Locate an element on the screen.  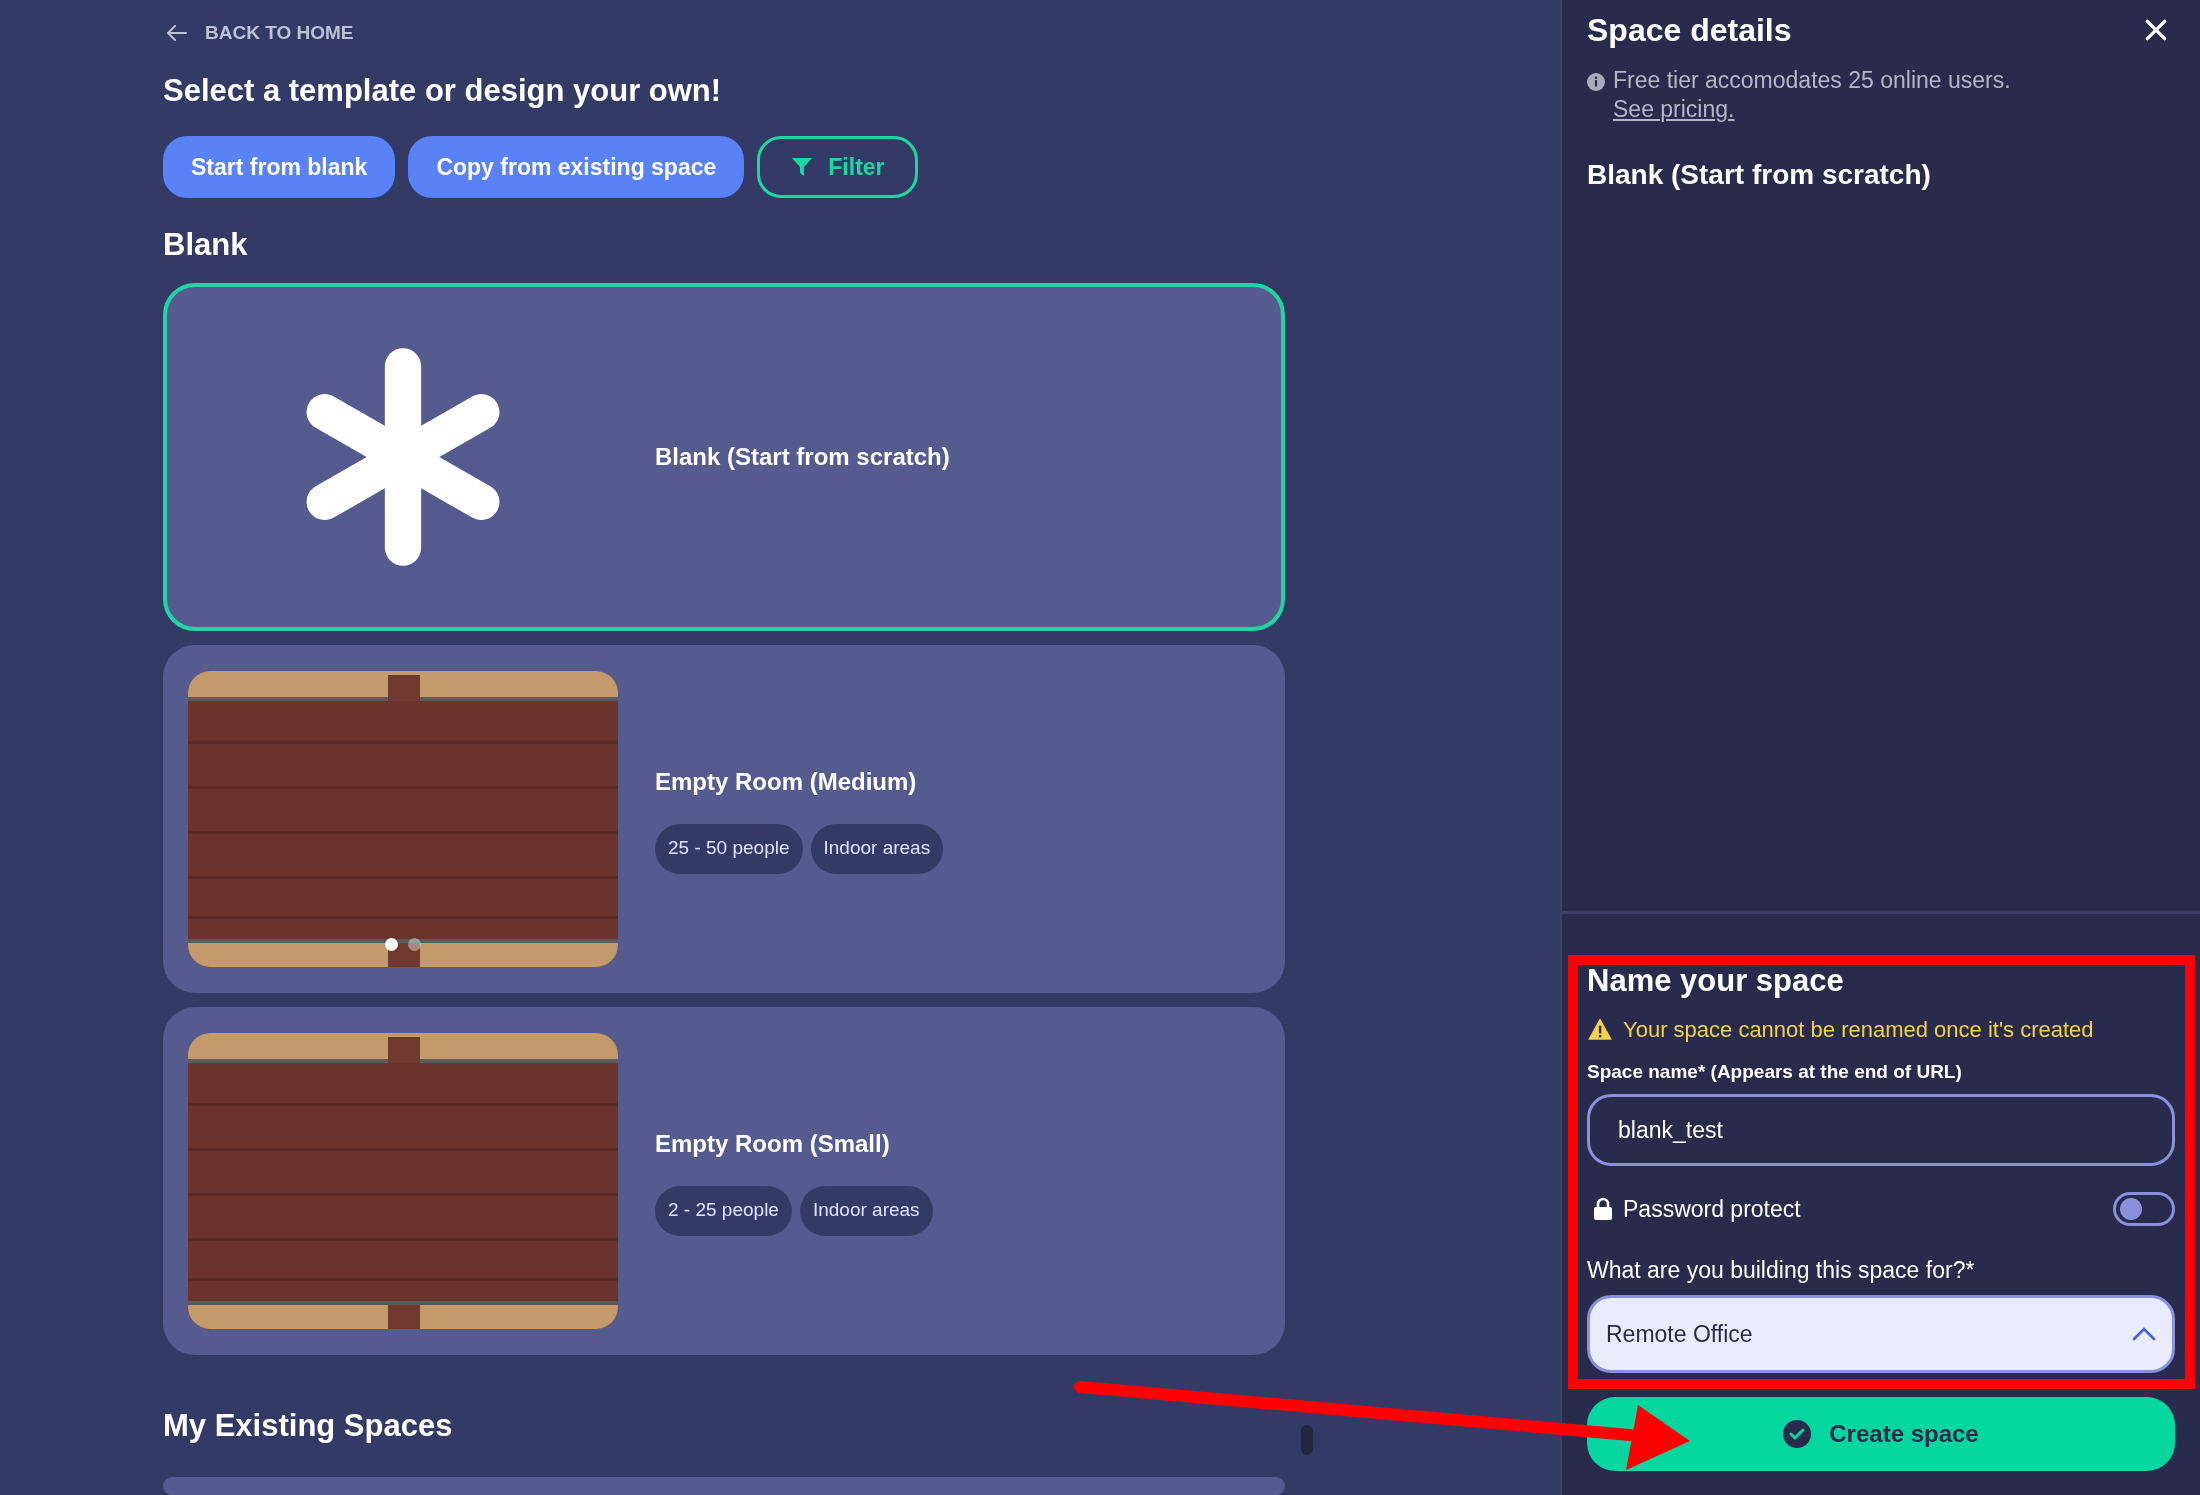
template-card: Empty Room (Small) 2 - 25 people Indoor areas is located at coordinates (724, 1180).